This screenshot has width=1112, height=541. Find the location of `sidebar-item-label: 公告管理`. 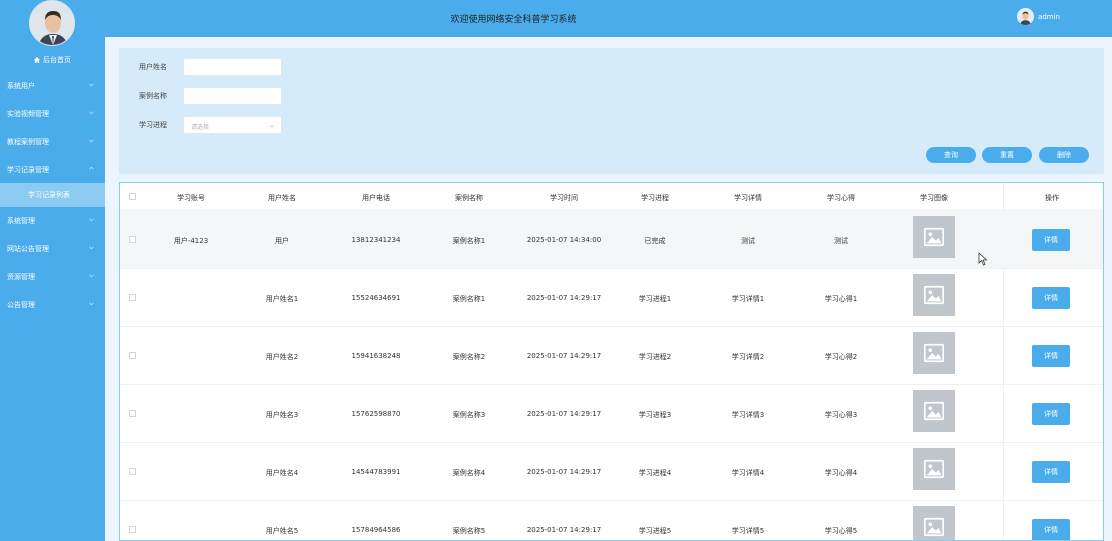

sidebar-item-label: 公告管理 is located at coordinates (21, 305).